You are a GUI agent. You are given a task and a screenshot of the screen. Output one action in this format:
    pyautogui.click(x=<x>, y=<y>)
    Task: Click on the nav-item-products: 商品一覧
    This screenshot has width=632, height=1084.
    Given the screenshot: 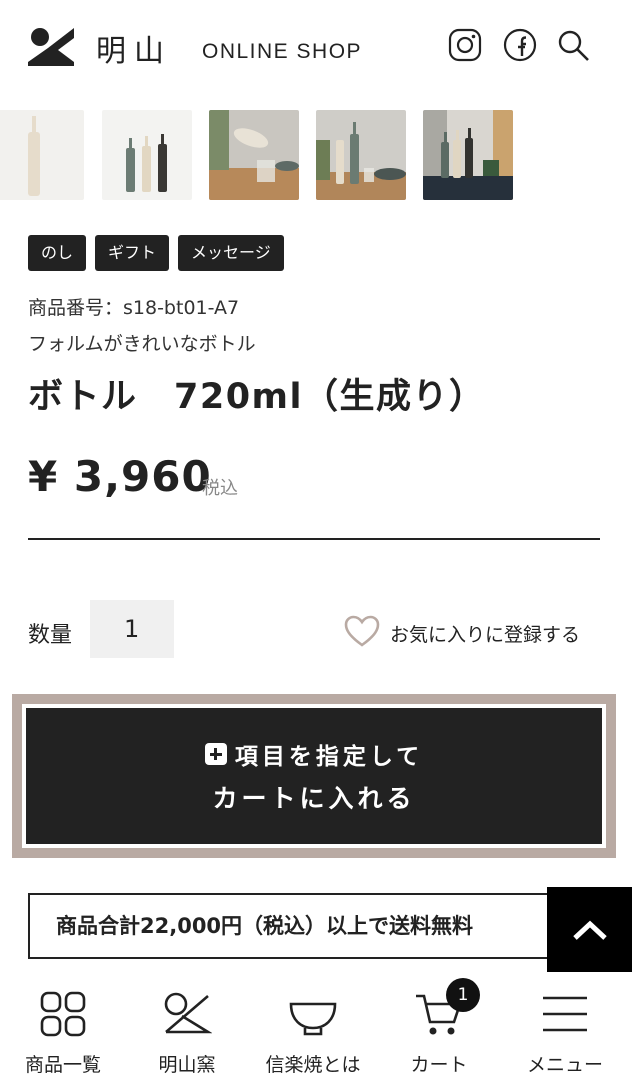 What is the action you would take?
    pyautogui.click(x=63, y=1028)
    